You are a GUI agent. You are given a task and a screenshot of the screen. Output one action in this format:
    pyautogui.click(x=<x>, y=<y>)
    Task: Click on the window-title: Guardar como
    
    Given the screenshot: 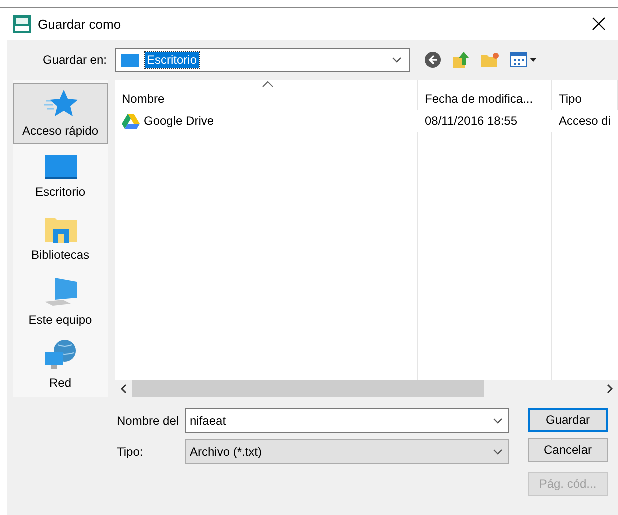 What is the action you would take?
    pyautogui.click(x=80, y=24)
    